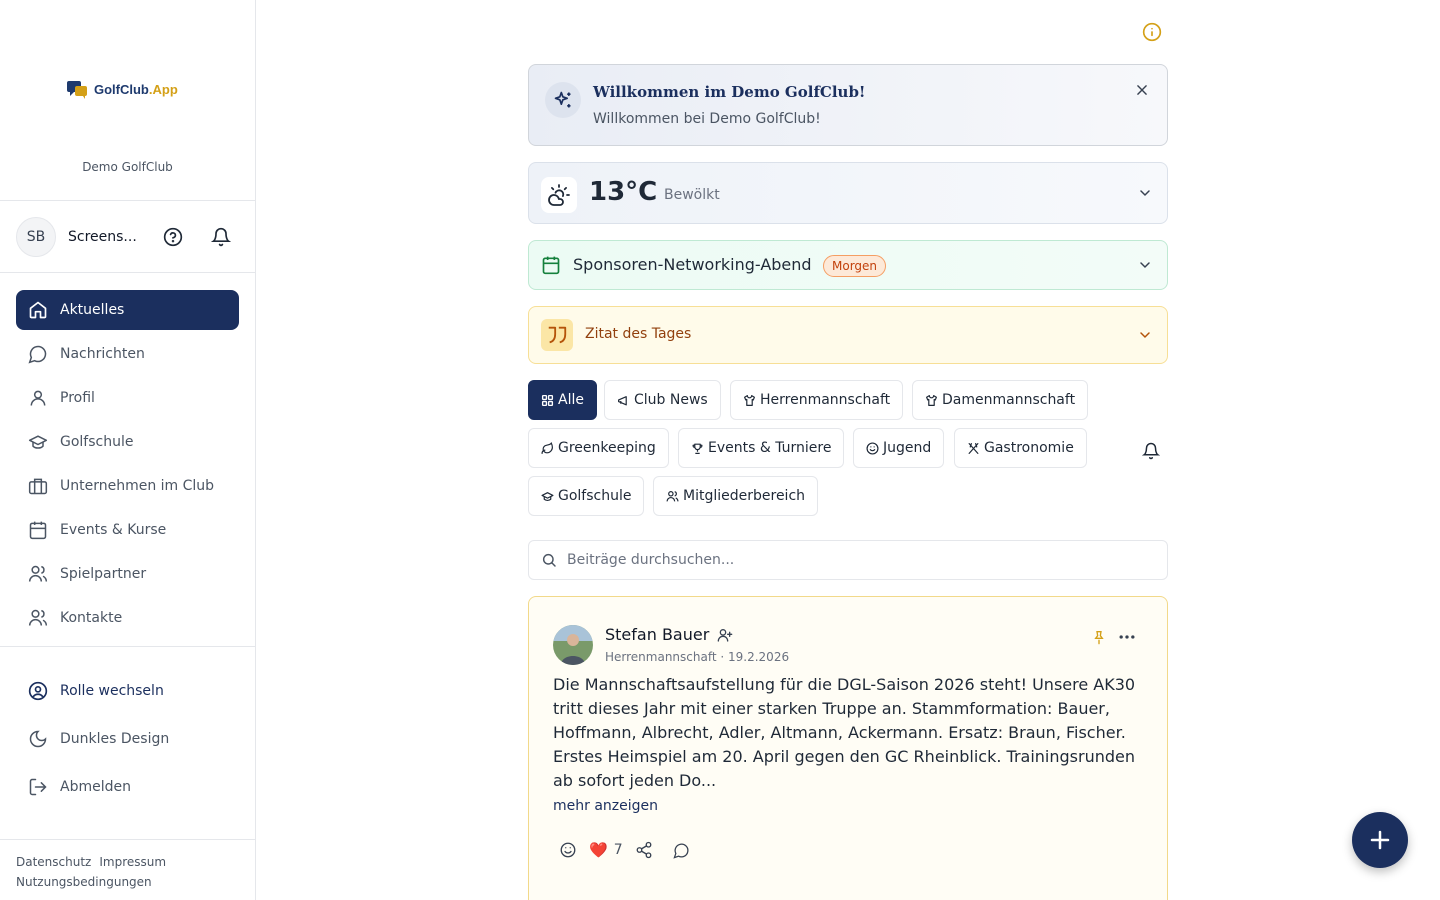  What do you see at coordinates (1127, 637) in the screenshot?
I see `more-options-icon` at bounding box center [1127, 637].